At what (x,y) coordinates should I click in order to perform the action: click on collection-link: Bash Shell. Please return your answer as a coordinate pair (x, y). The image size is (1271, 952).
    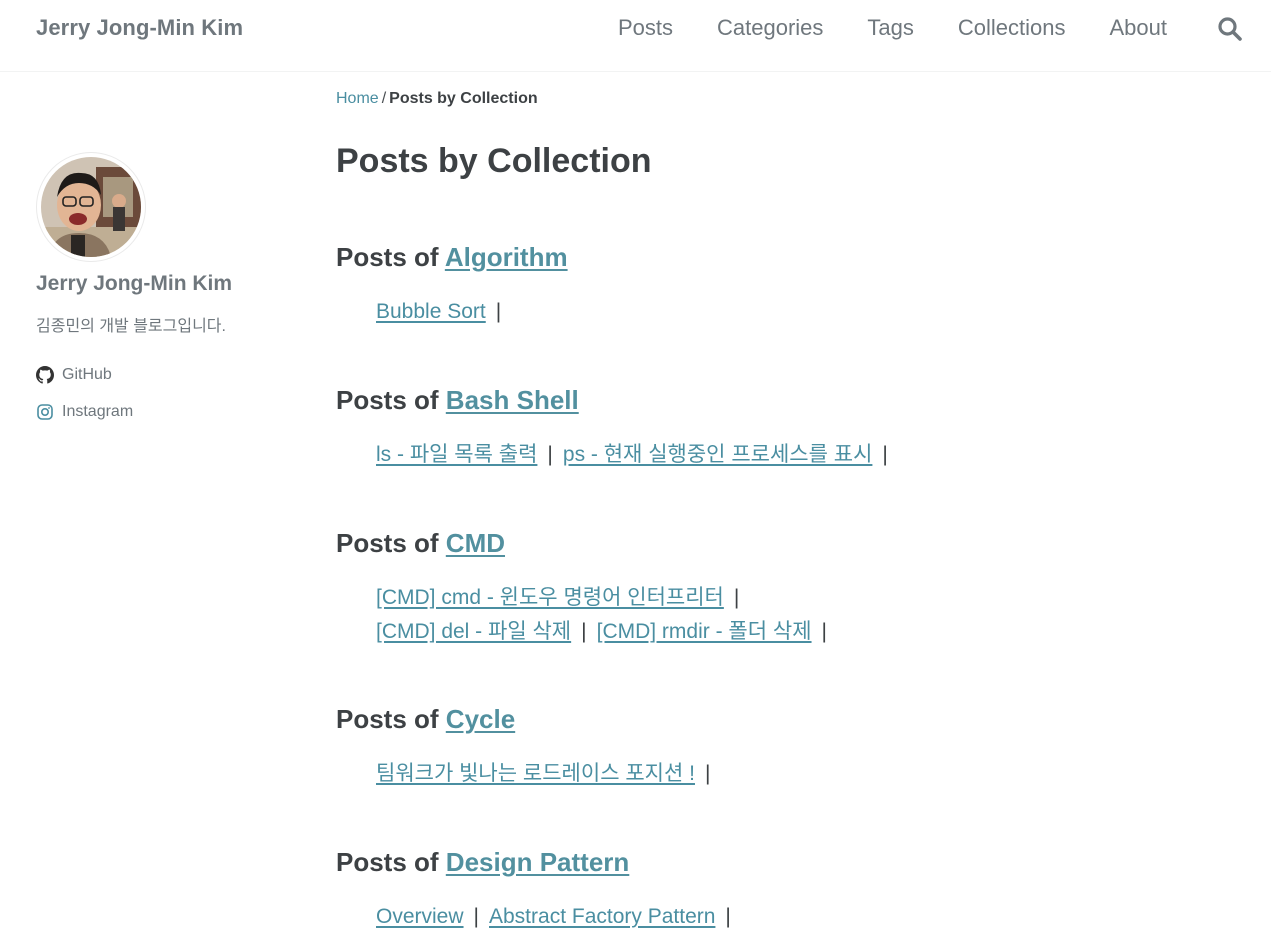
    Looking at the image, I should click on (512, 400).